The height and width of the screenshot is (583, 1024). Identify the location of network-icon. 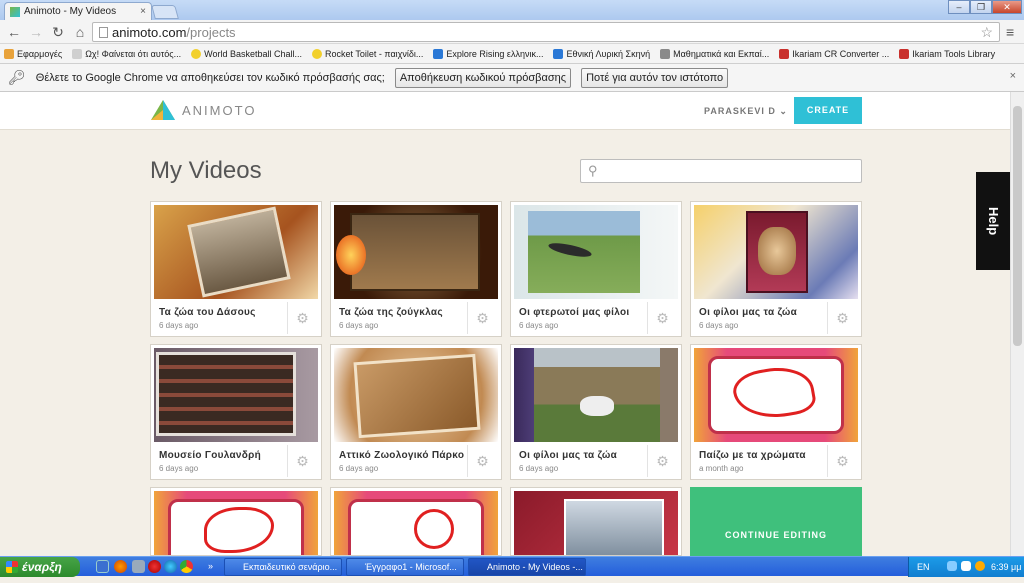
(952, 566).